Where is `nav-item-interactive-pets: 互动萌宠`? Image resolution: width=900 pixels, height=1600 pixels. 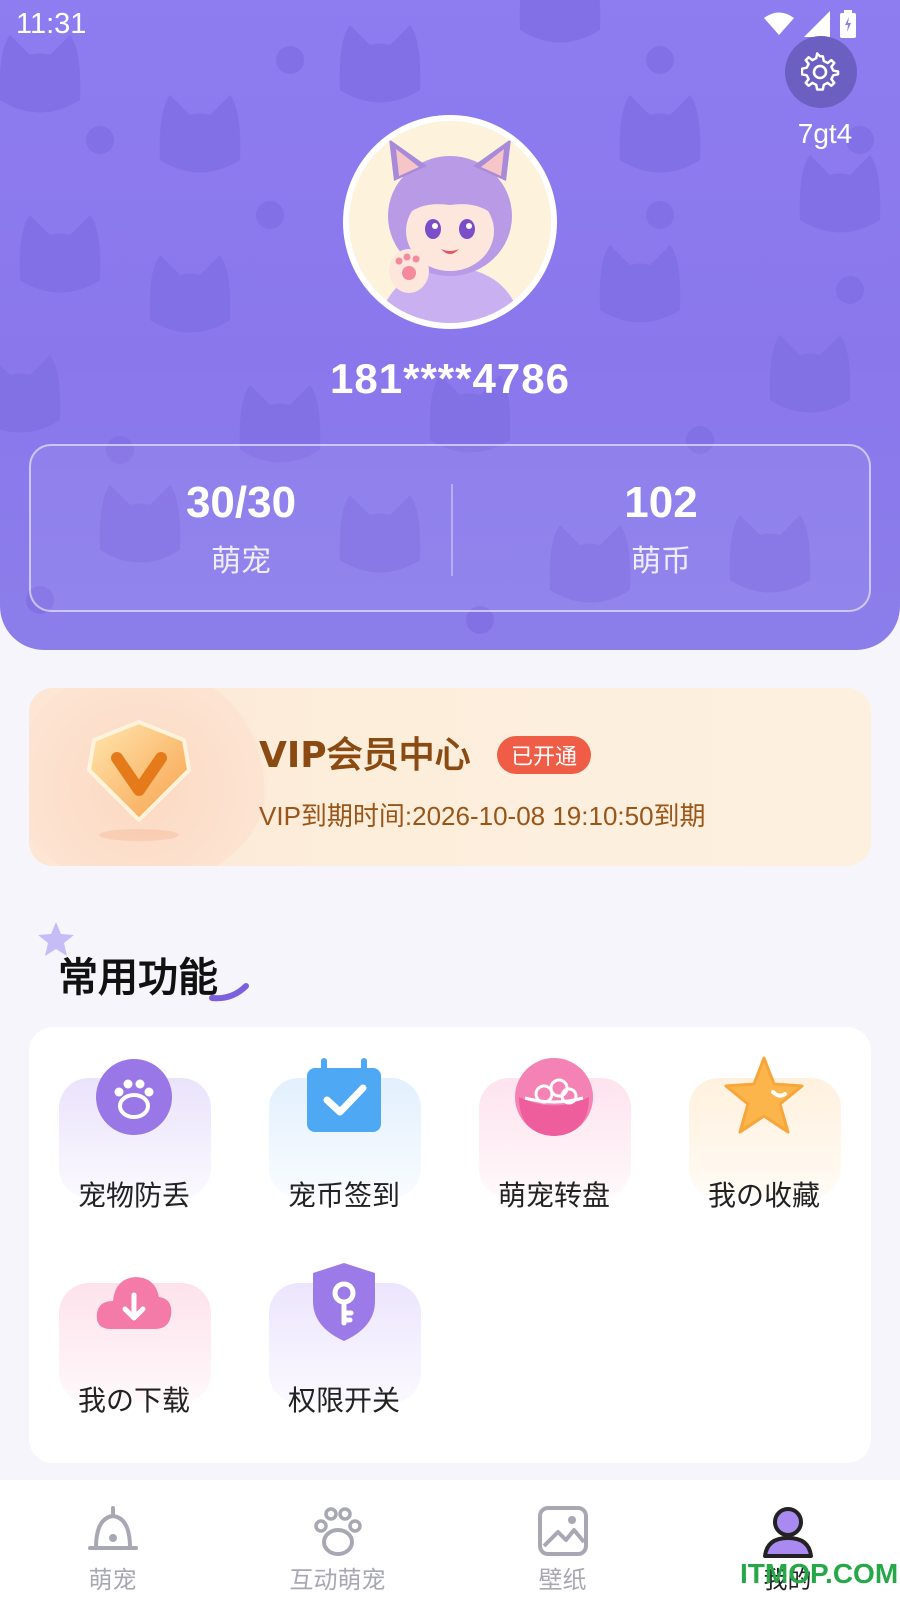
nav-item-interactive-pets: 互动萌宠 is located at coordinates (337, 1540).